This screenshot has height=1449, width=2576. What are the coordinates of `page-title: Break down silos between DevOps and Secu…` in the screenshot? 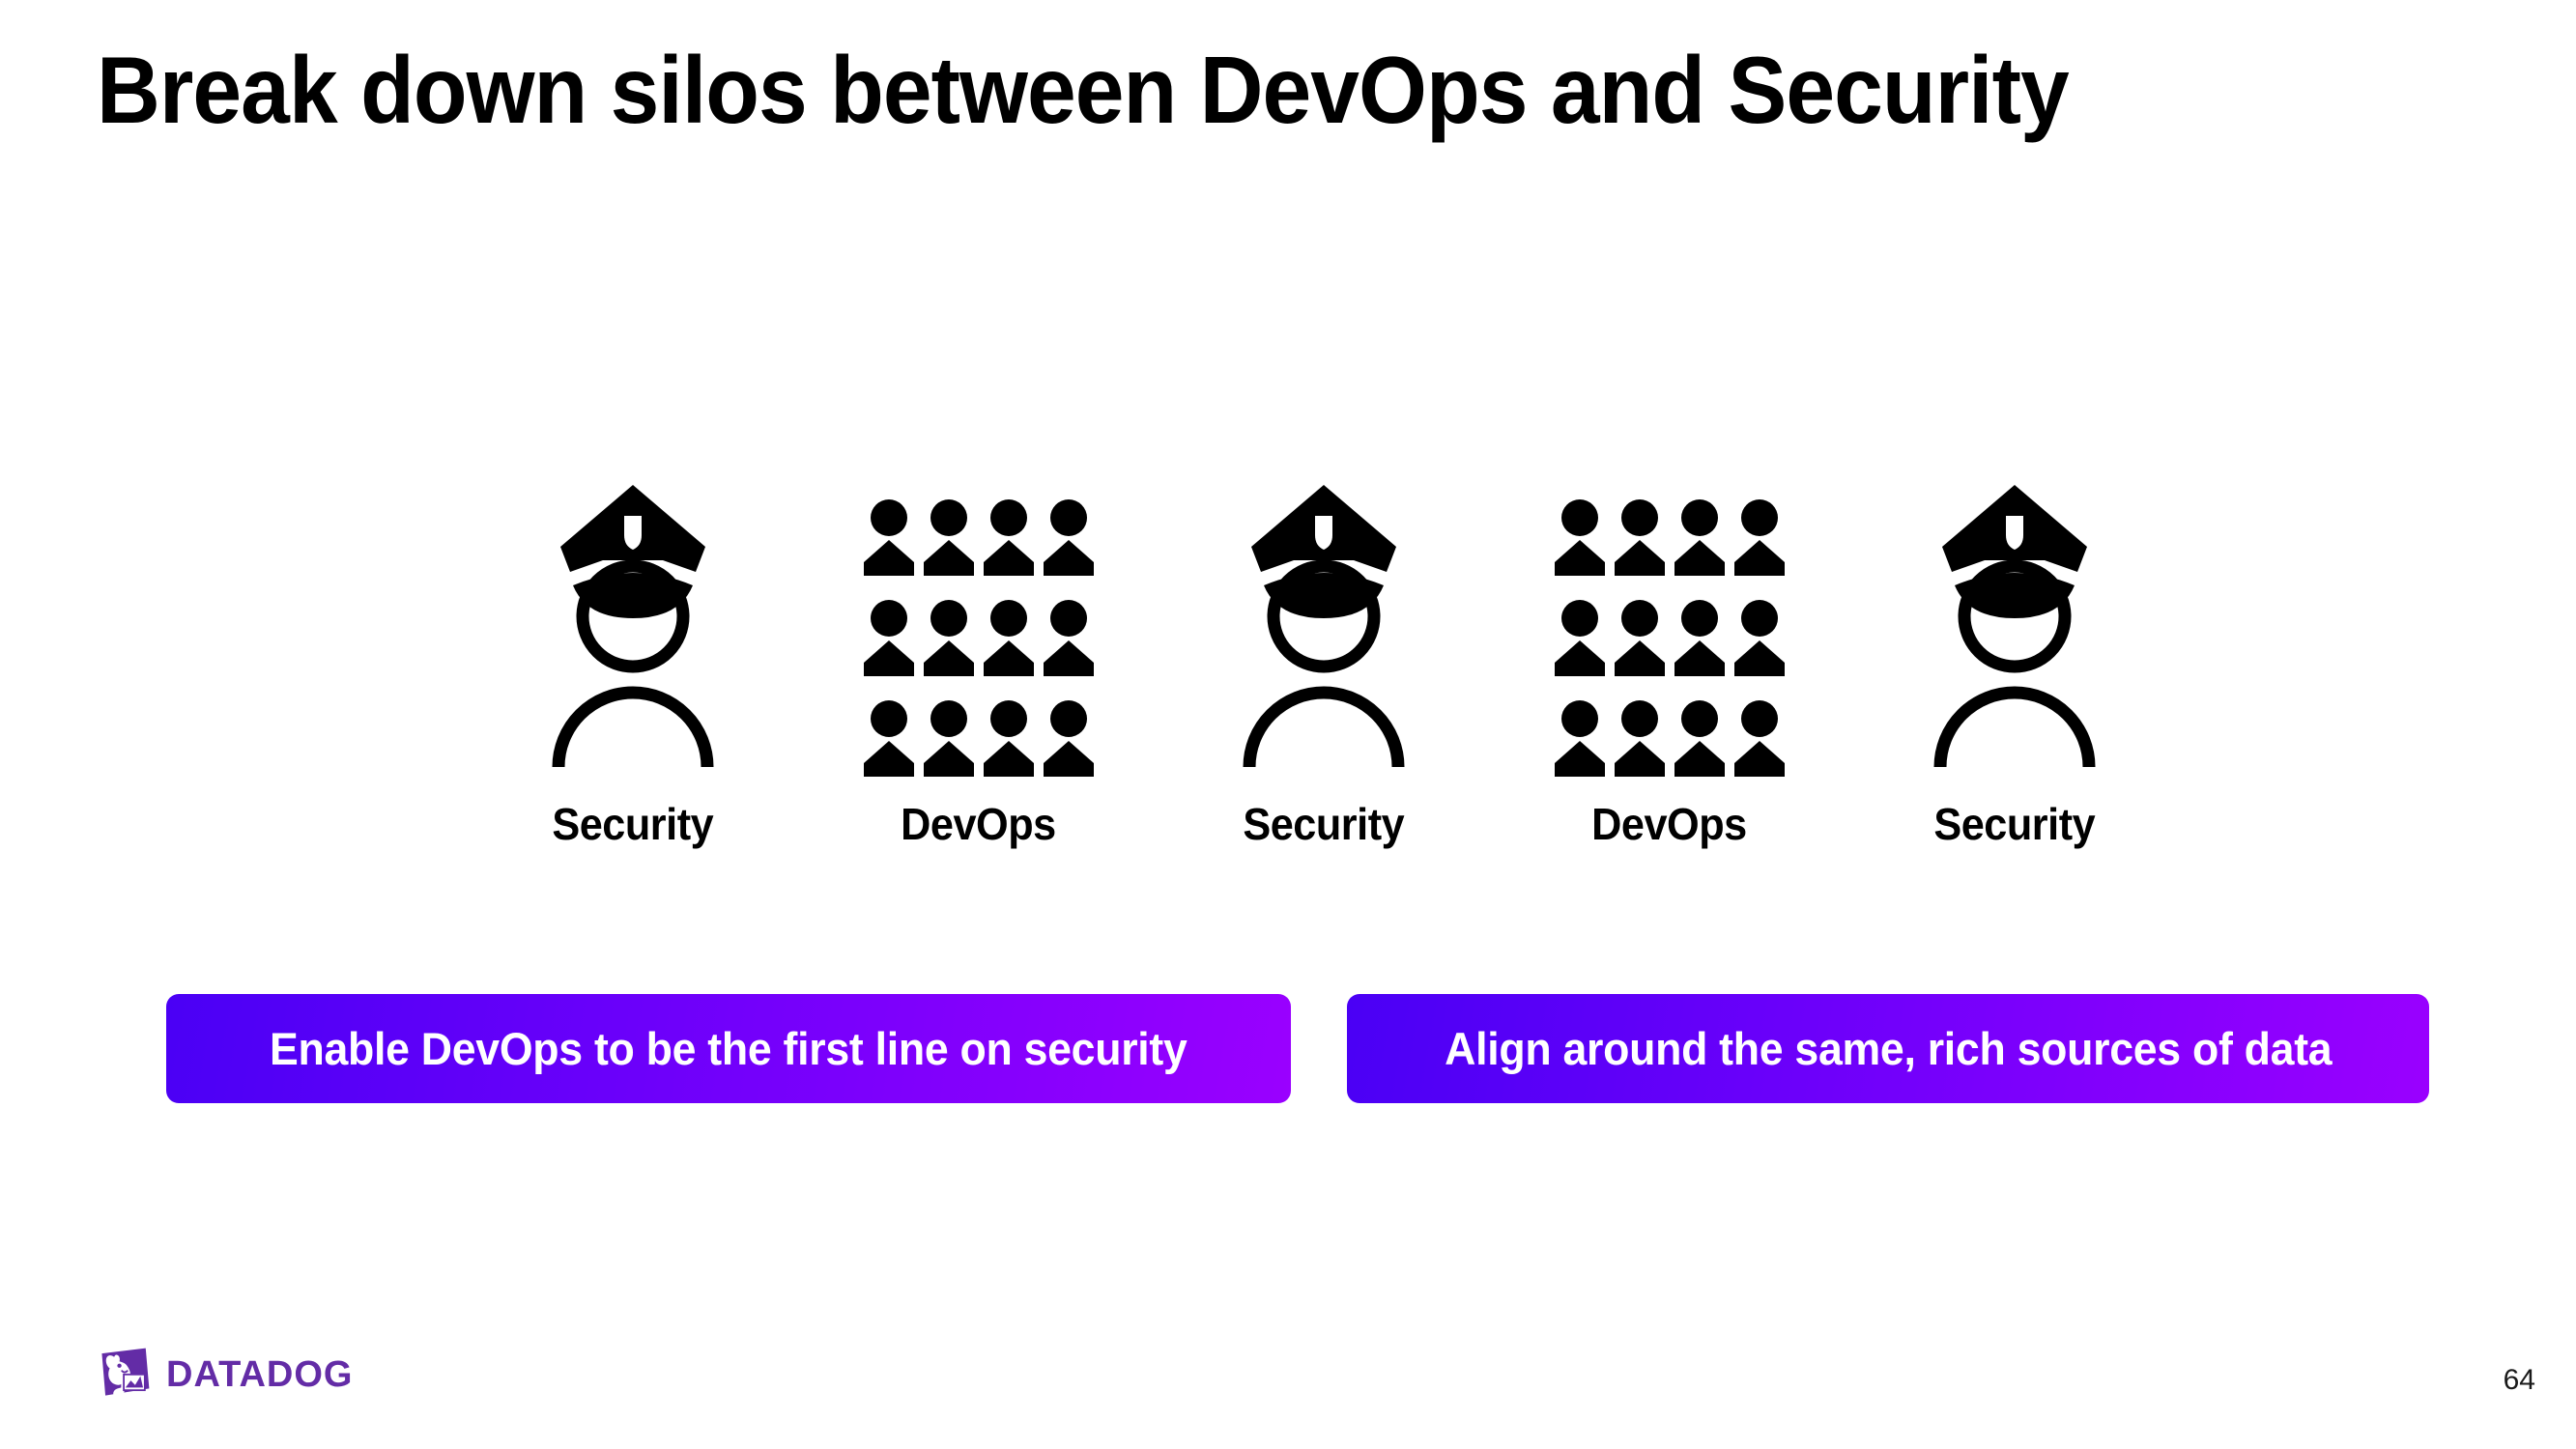 It's located at (1083, 90).